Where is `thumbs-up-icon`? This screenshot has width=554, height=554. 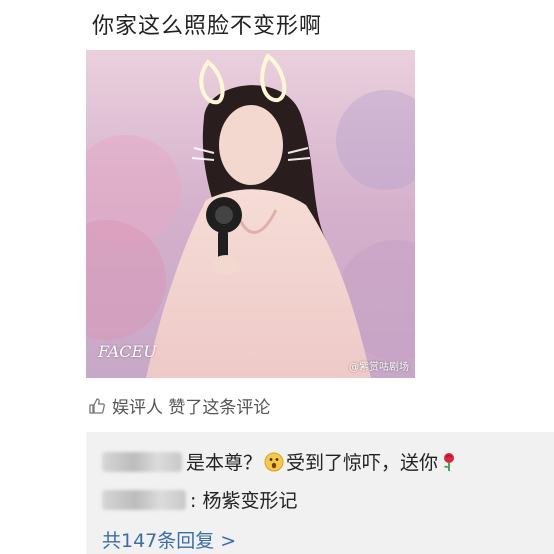 thumbs-up-icon is located at coordinates (97, 405).